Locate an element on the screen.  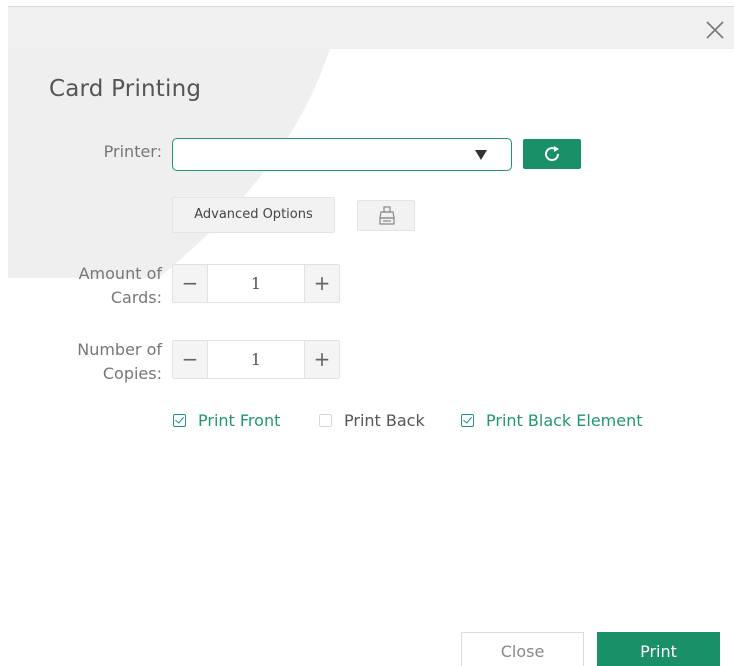
advanced-options-button: Advanced Options is located at coordinates (253, 215).